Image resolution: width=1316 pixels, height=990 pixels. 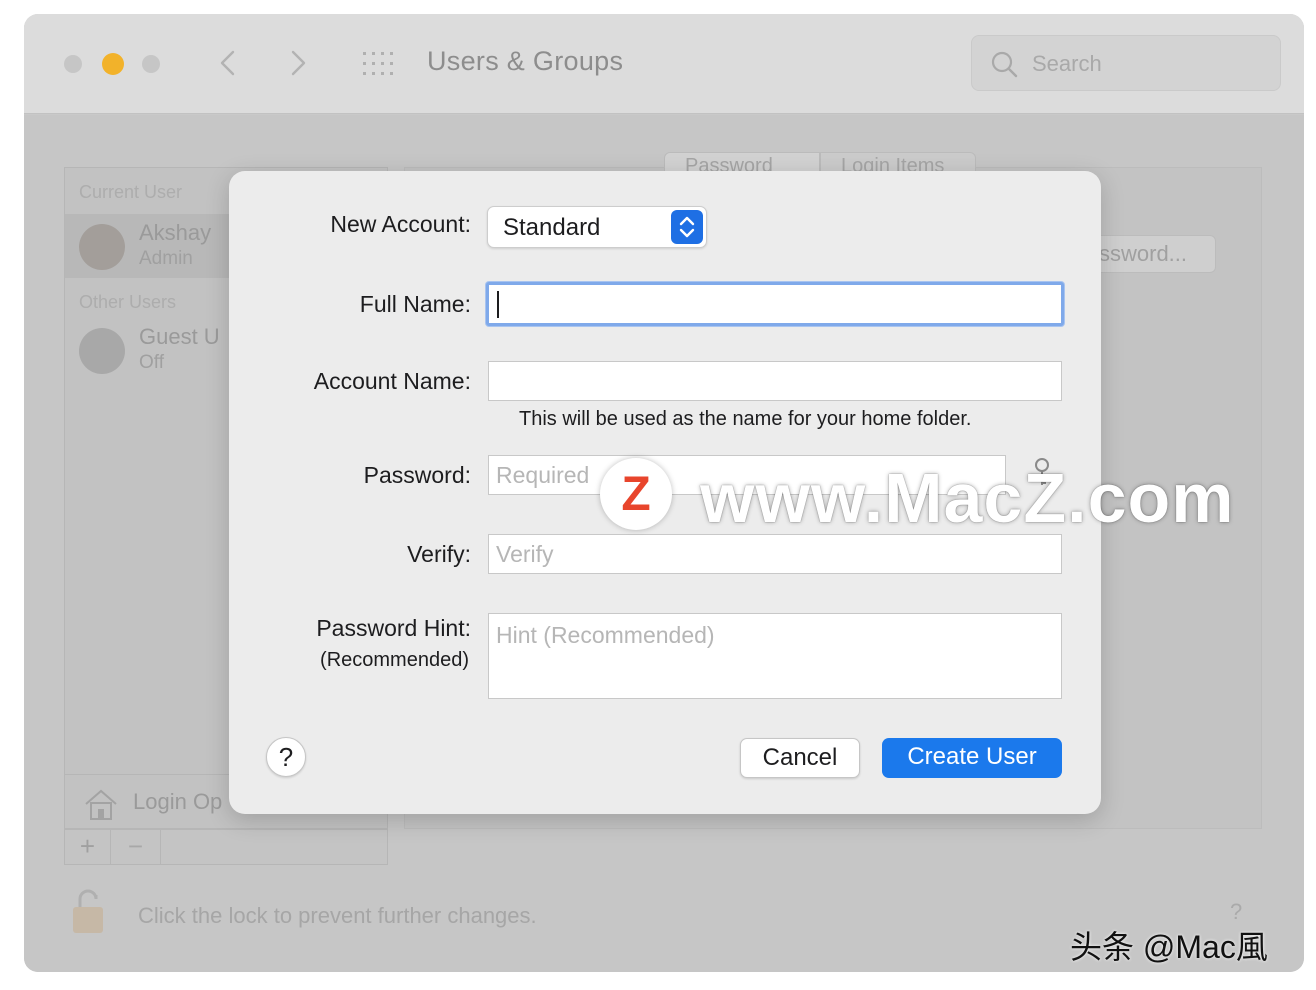 What do you see at coordinates (498, 304) in the screenshot?
I see `text-caret` at bounding box center [498, 304].